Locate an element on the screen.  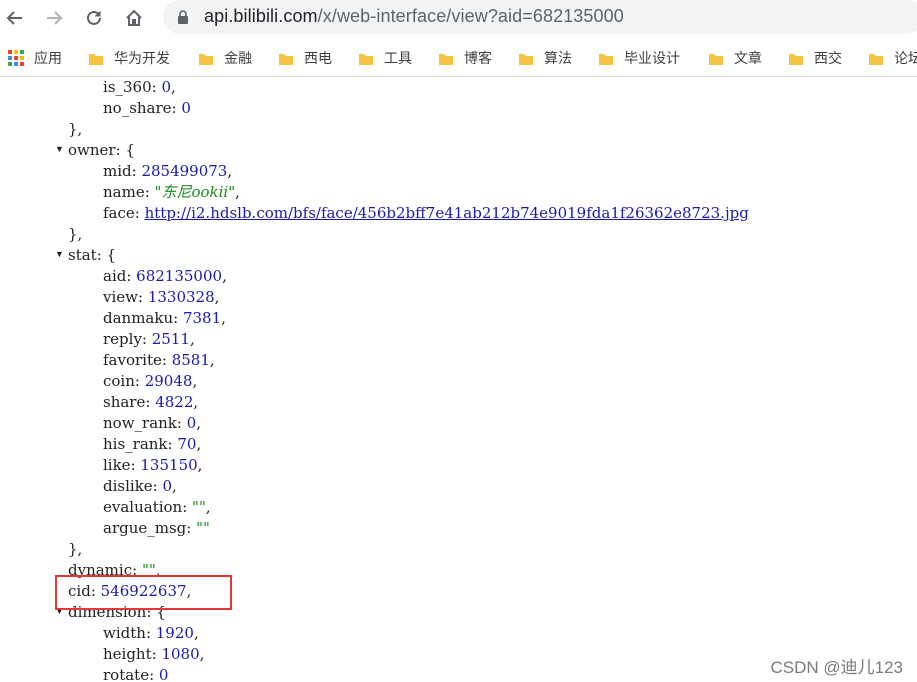
json-key: now_rank is located at coordinates (140, 423).